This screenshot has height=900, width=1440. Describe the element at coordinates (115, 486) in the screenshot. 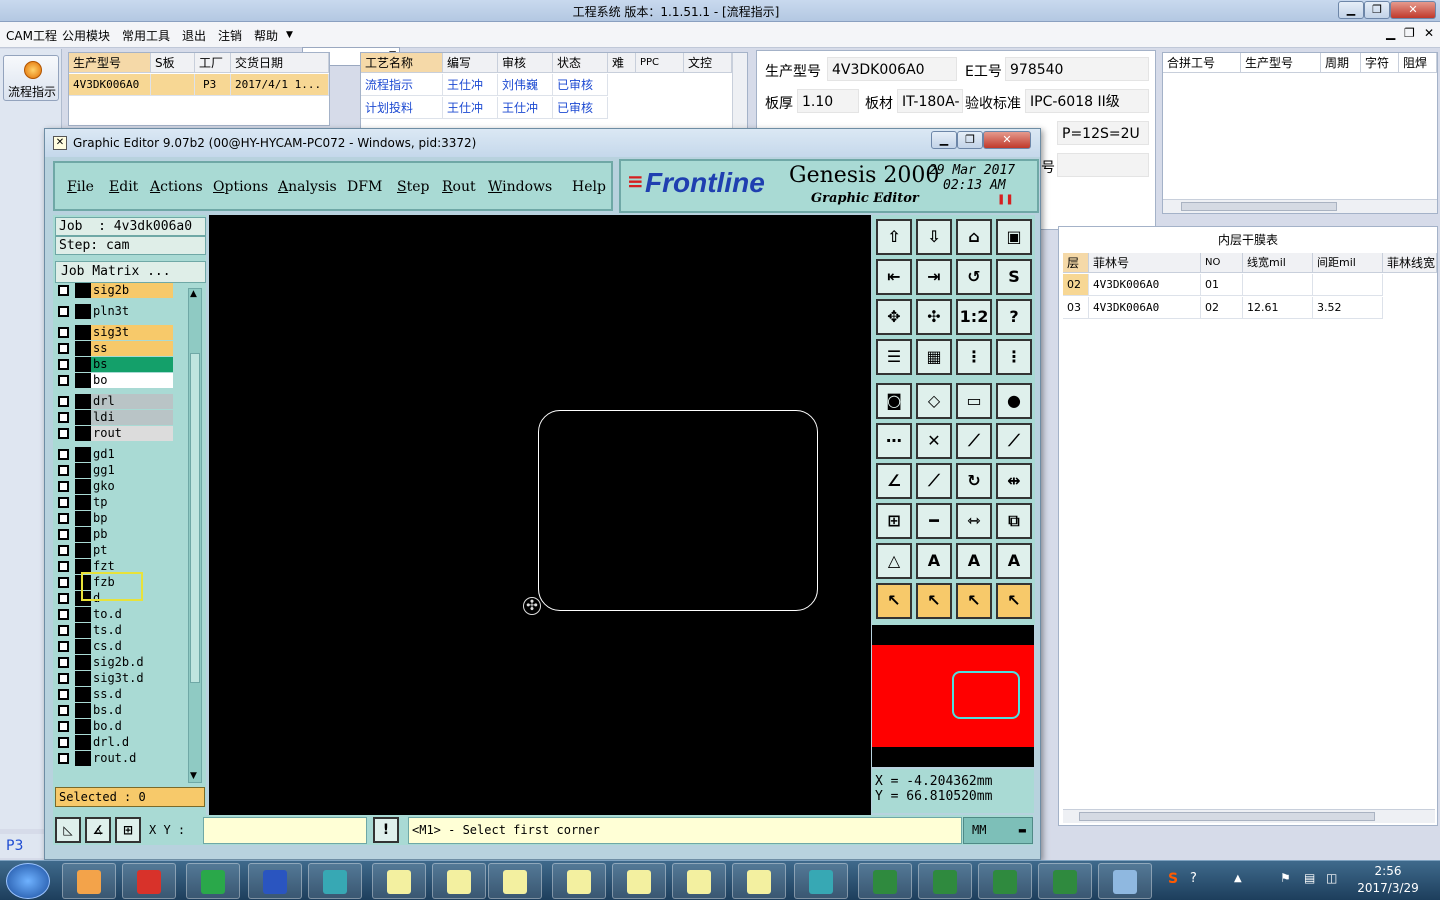

I see `layer-row: gko` at that location.